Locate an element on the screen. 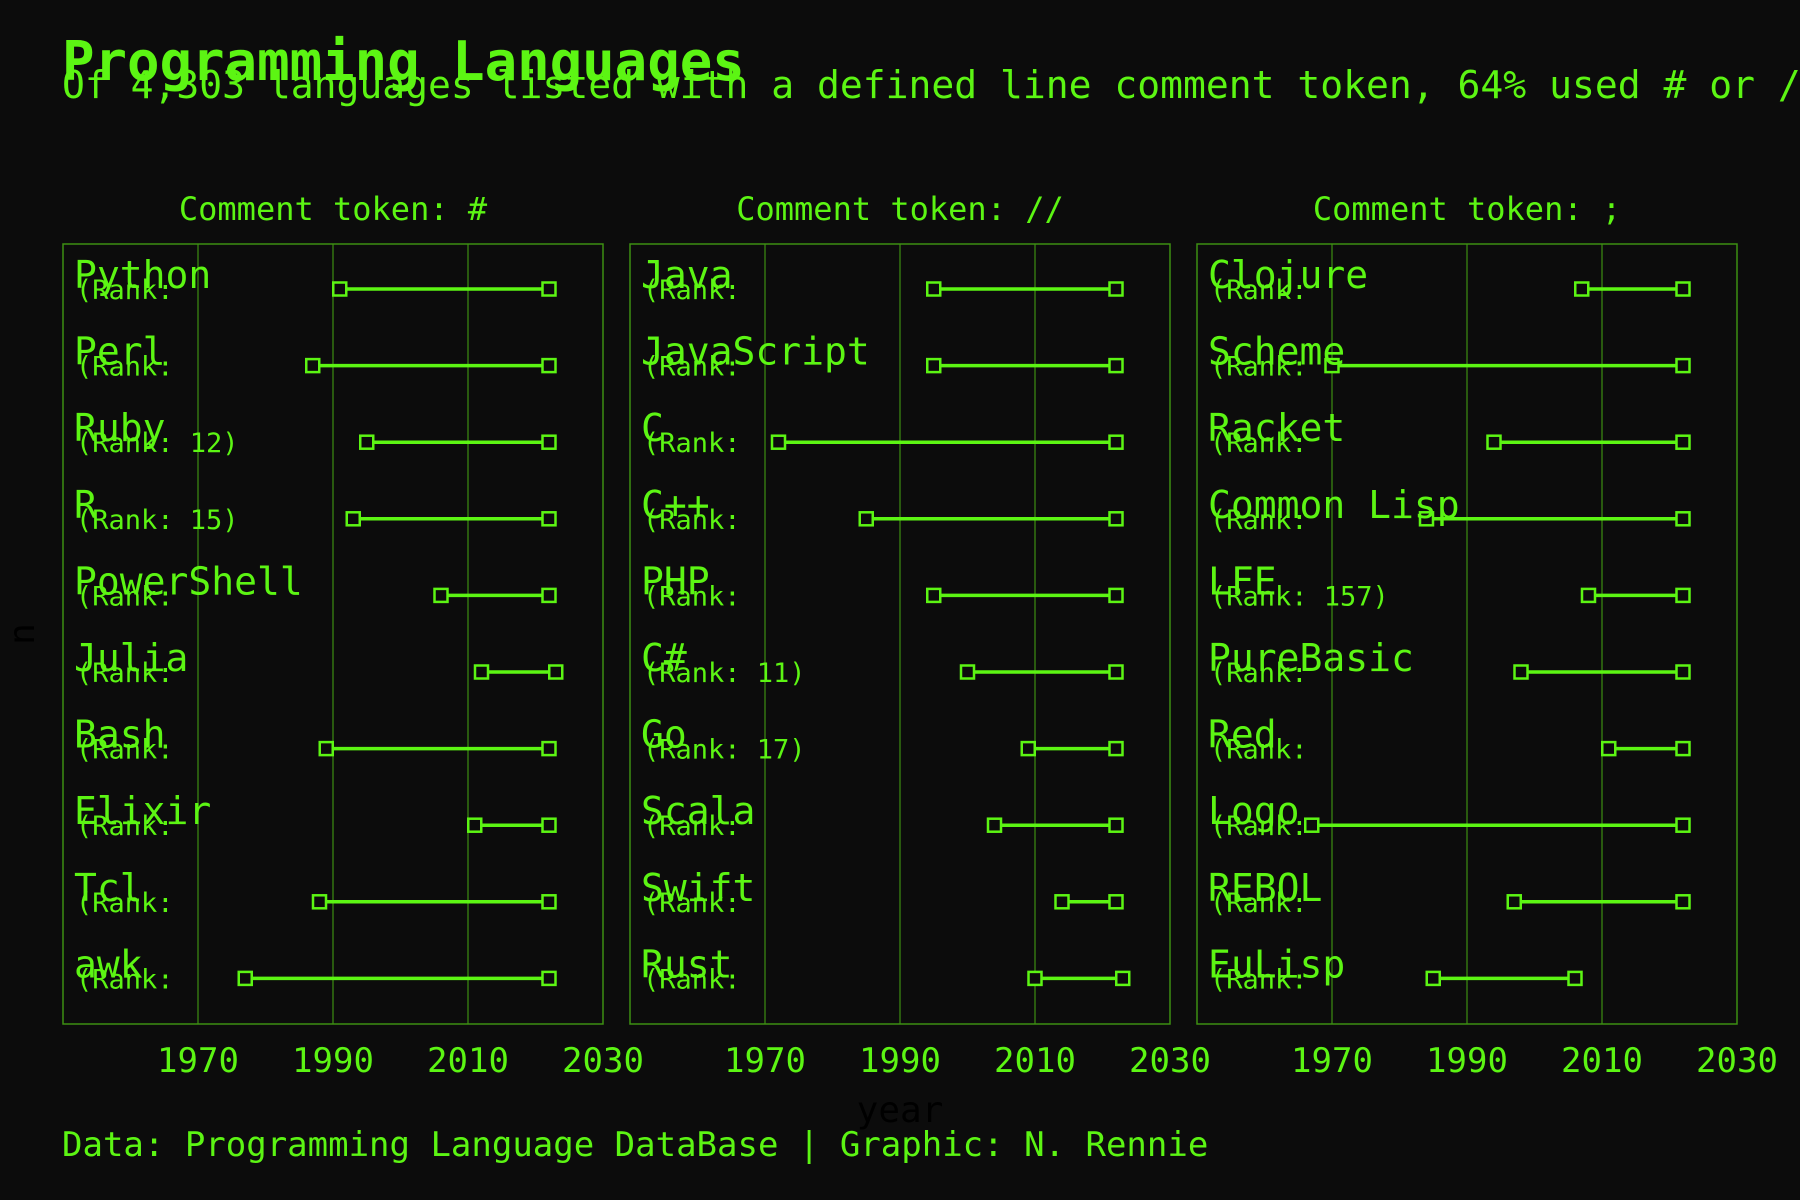 This screenshot has height=1200, width=1800. language-label: awk is located at coordinates (108, 964).